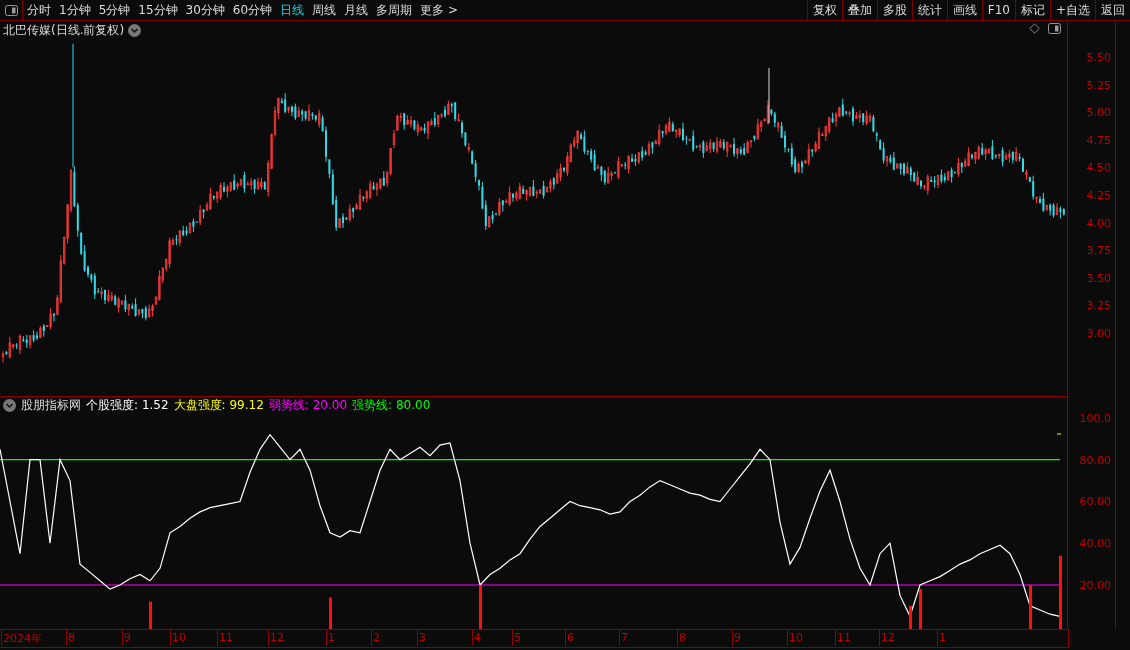 Image resolution: width=1130 pixels, height=650 pixels. Describe the element at coordinates (439, 10) in the screenshot. I see `period-tab: 更多 >` at that location.